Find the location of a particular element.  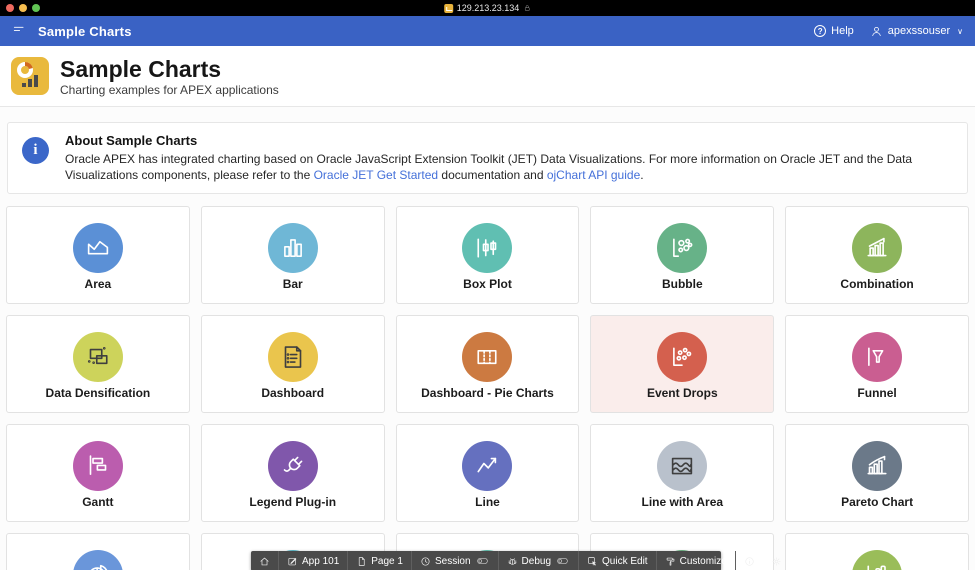

toolbar-quick-edit-button: Quick Edit is located at coordinates (617, 560).